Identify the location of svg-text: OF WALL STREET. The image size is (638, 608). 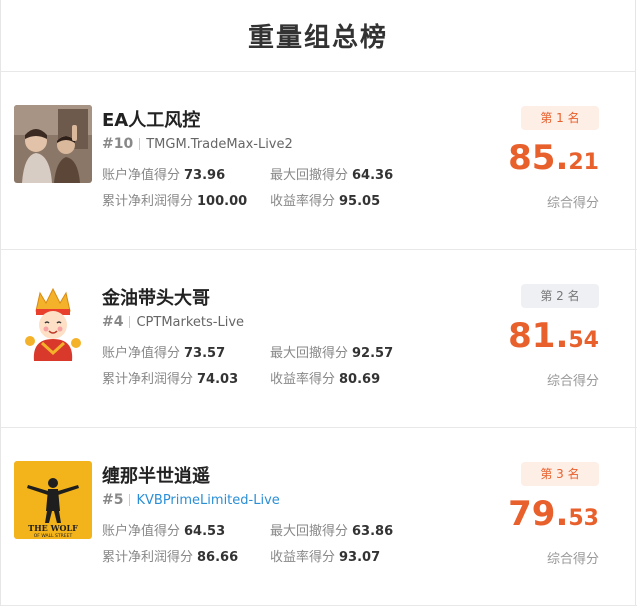
(53, 536).